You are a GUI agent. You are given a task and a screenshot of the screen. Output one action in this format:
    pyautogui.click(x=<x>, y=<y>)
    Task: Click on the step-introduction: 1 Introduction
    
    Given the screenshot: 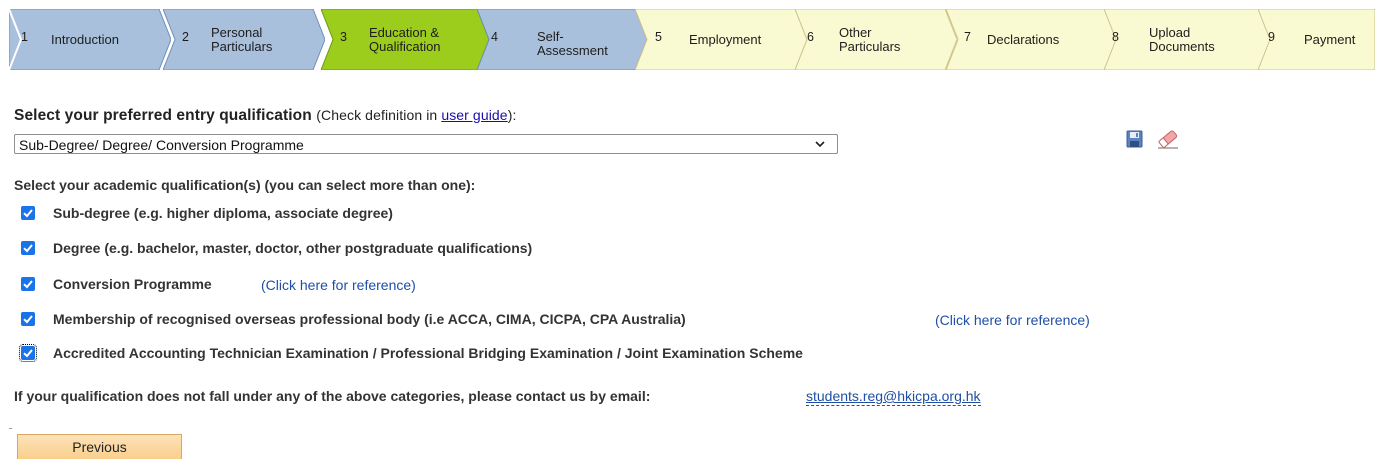 What is the action you would take?
    pyautogui.click(x=90, y=39)
    